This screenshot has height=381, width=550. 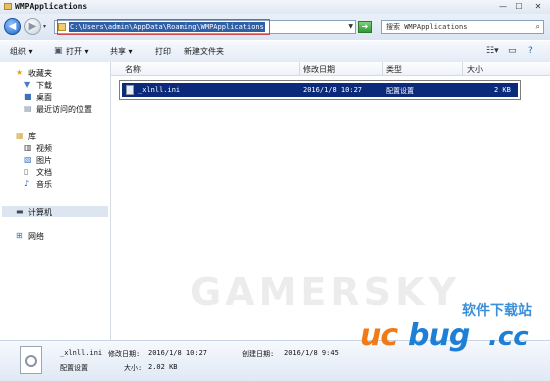 What do you see at coordinates (502, 90) in the screenshot?
I see `file-size: 2 KB` at bounding box center [502, 90].